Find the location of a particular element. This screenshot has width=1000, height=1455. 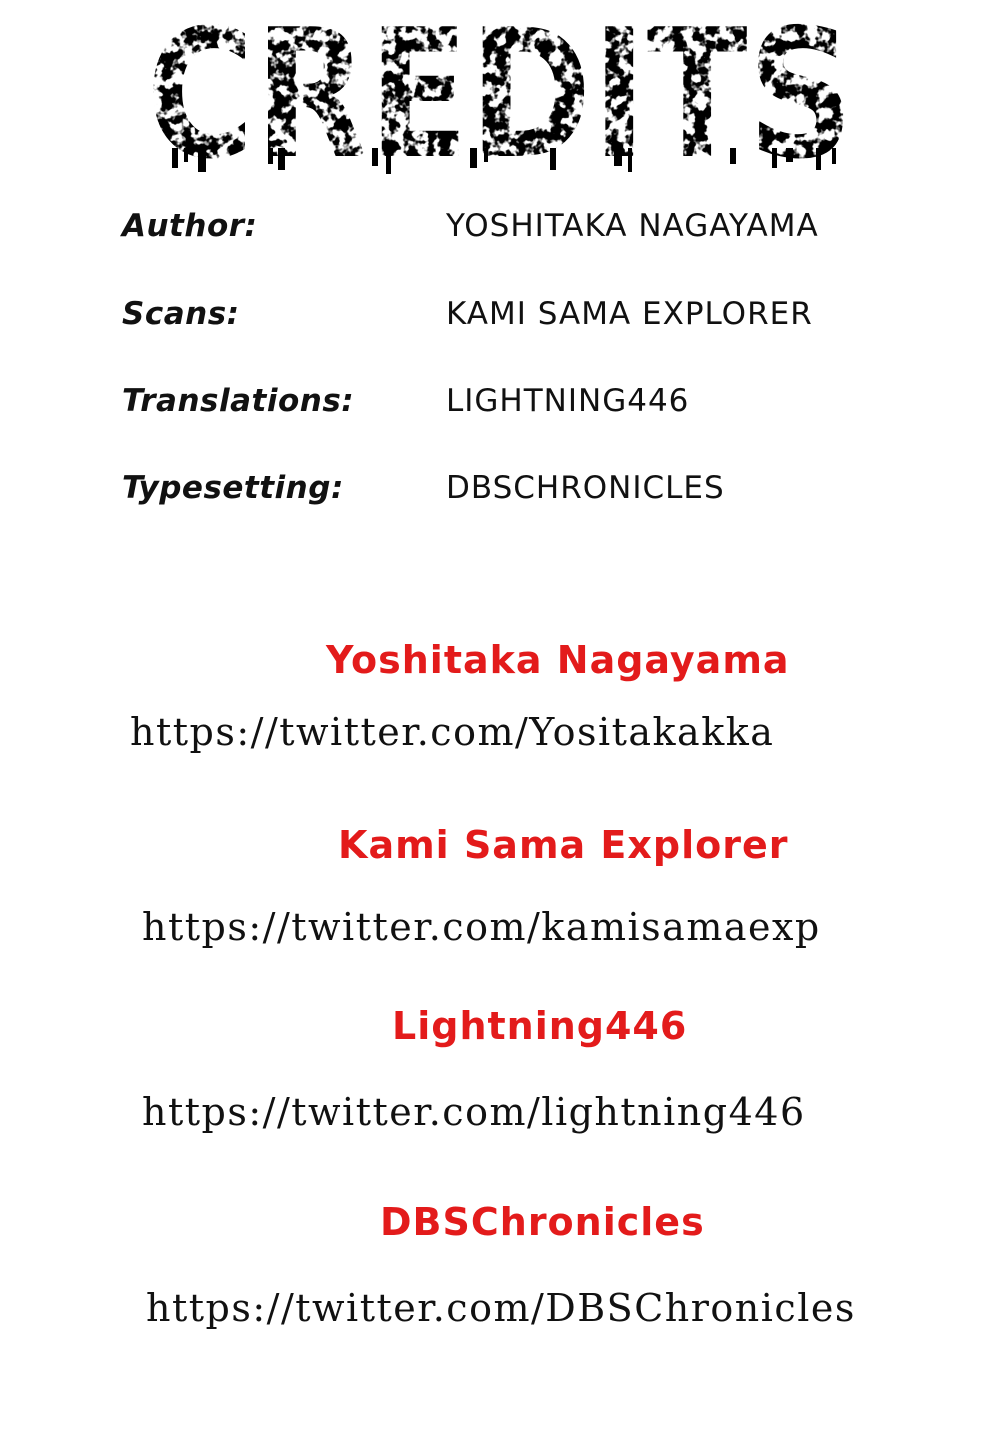

credit-row-typesetting: Typesetting: DBSCHRONICLES is located at coordinates (500, 495).